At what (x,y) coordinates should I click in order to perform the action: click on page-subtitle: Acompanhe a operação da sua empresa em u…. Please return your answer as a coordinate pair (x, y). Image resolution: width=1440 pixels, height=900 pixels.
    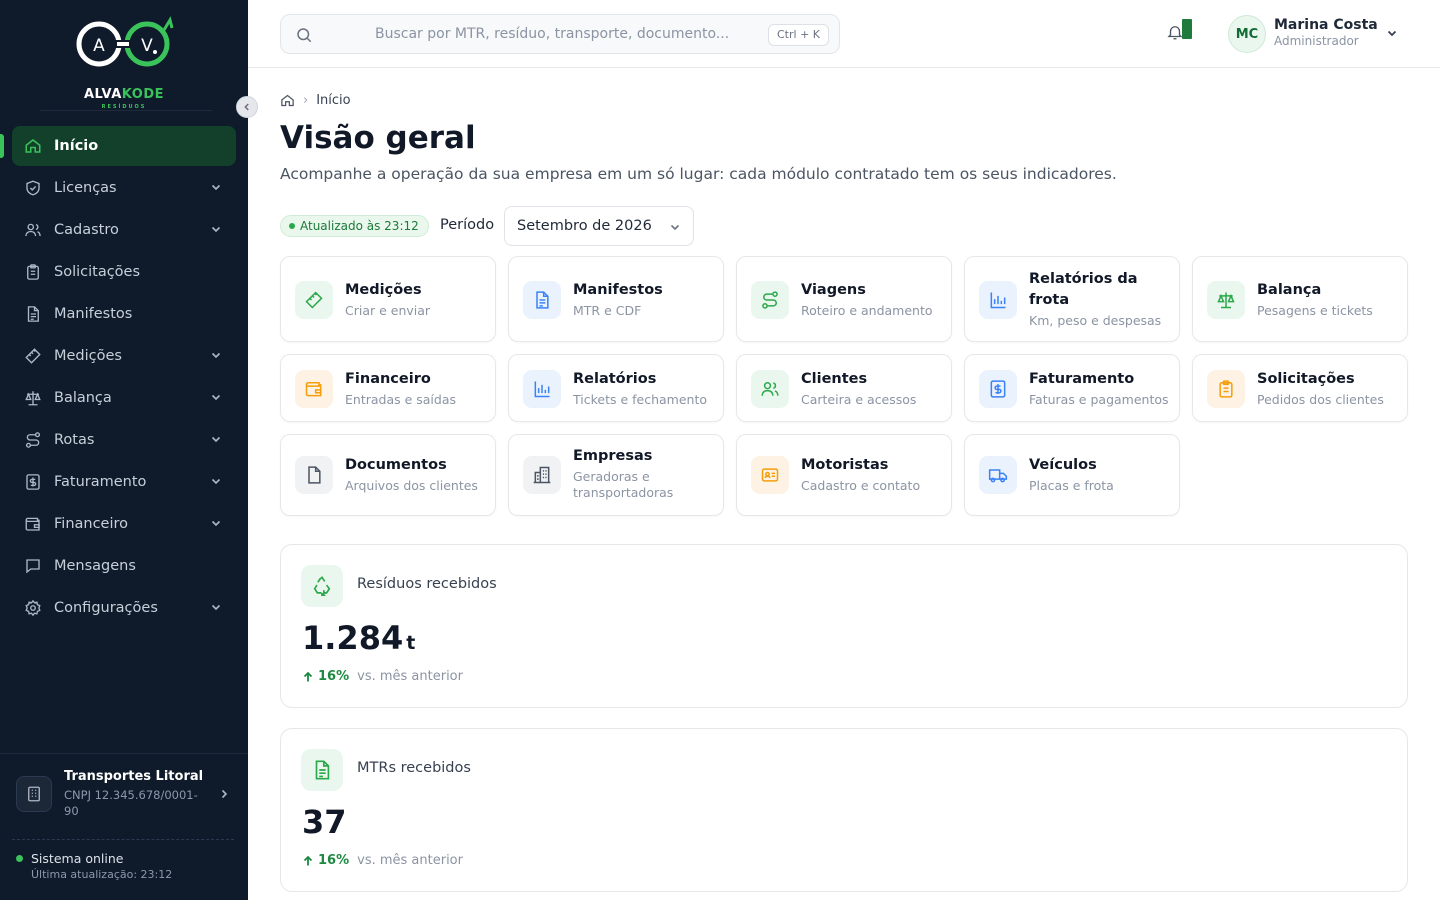
    Looking at the image, I should click on (698, 174).